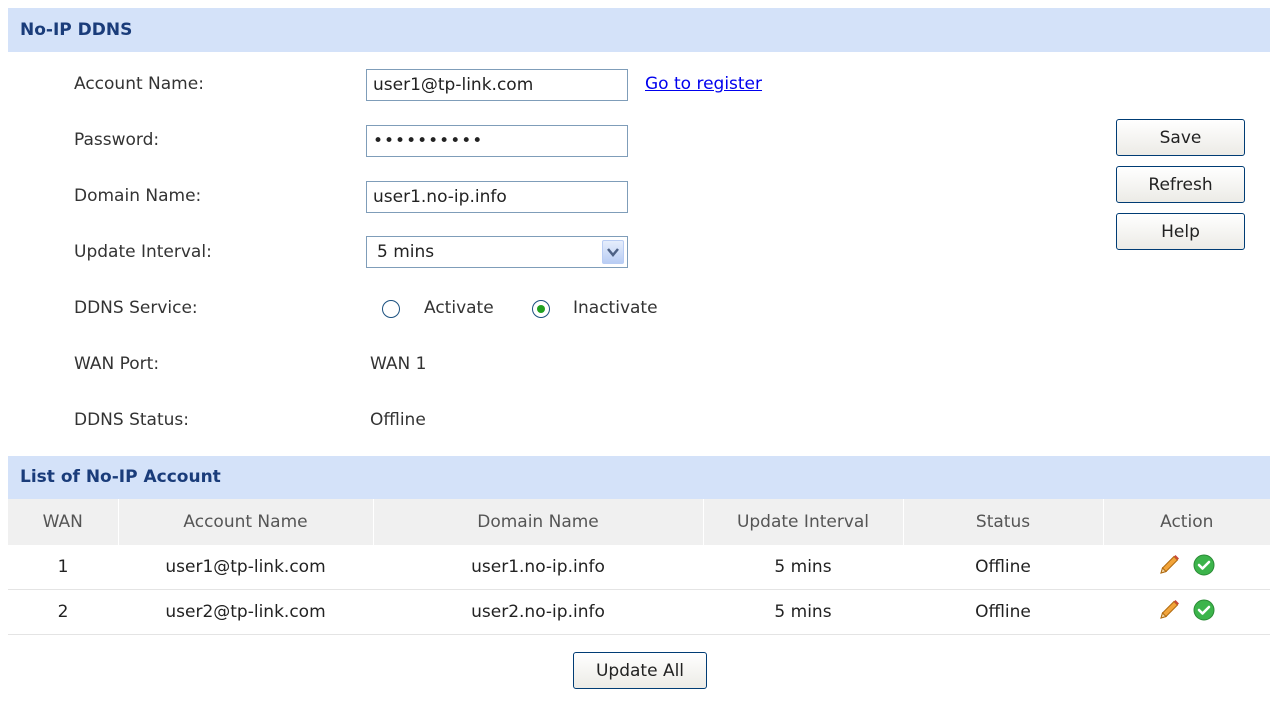  I want to click on save-button: Save, so click(1180, 137).